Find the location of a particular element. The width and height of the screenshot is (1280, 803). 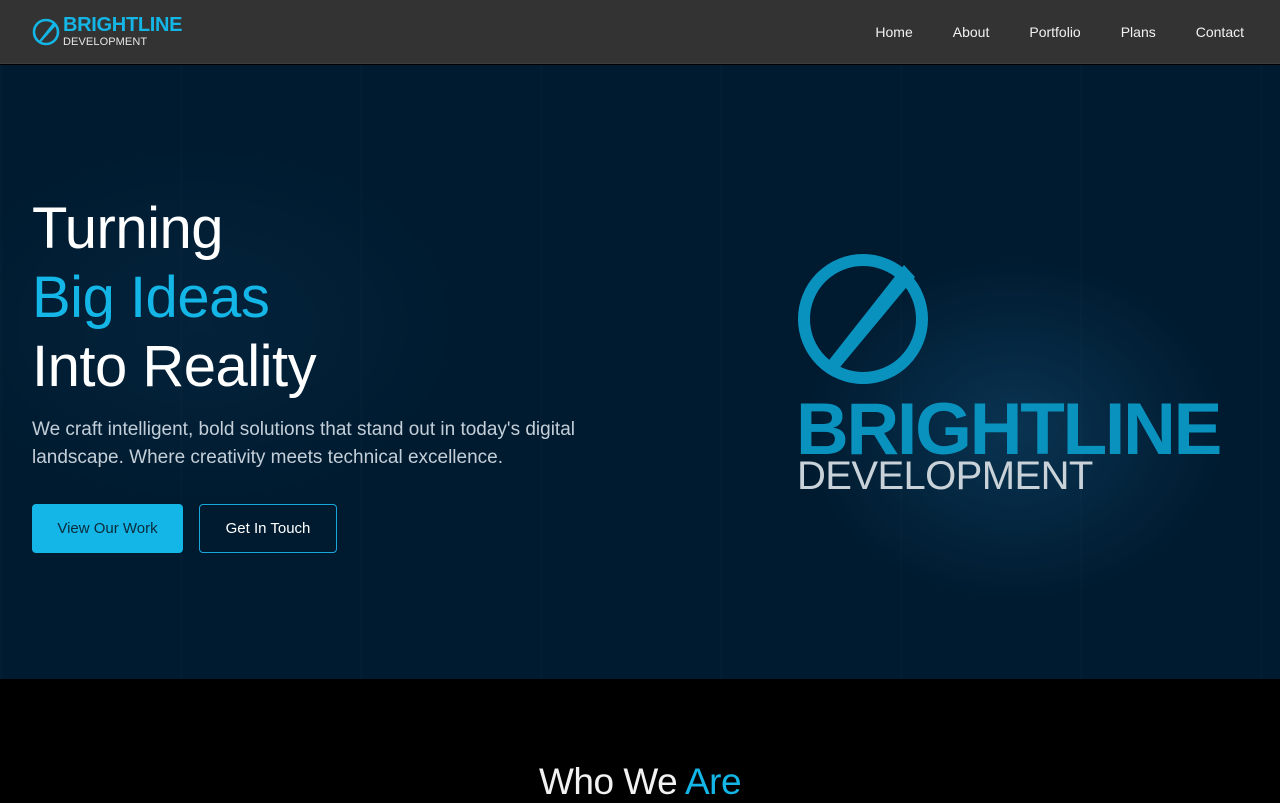

hero-headline: Turning Big Ideas Into Reality is located at coordinates (174, 297).